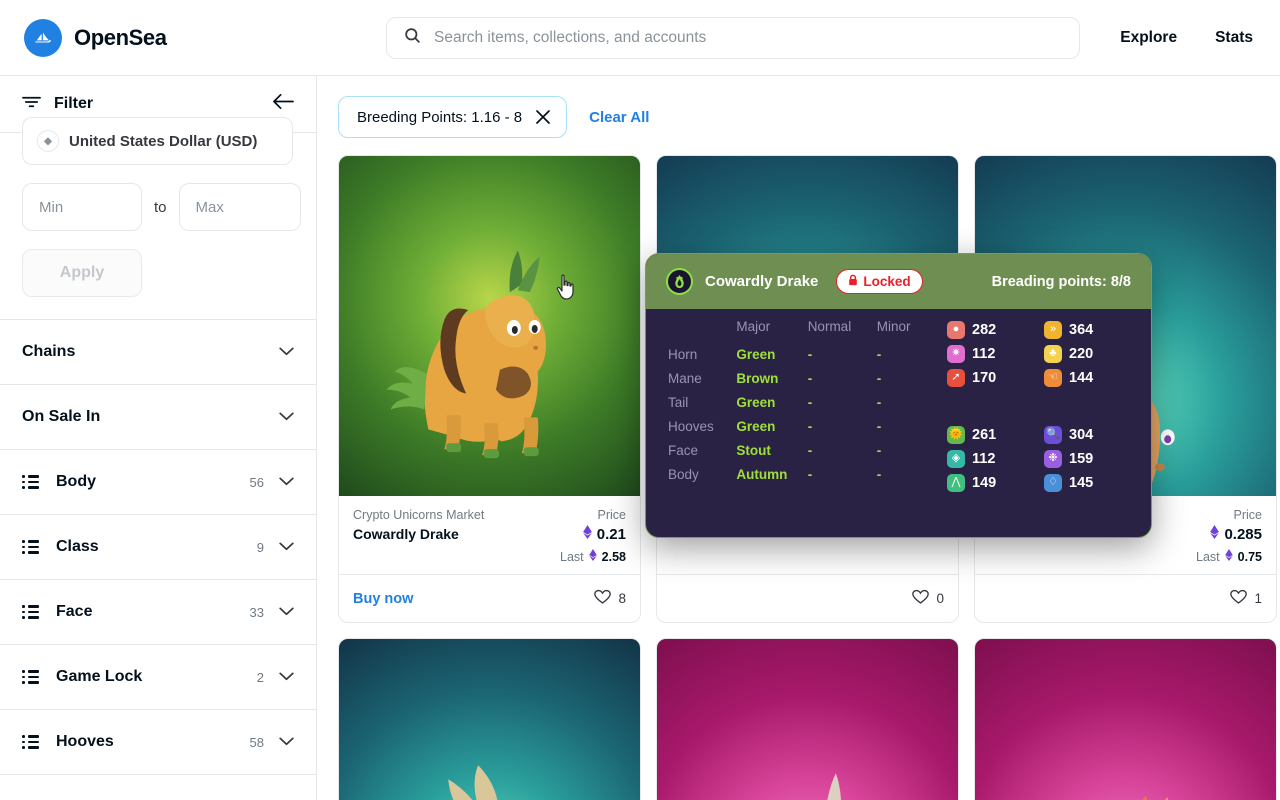 The height and width of the screenshot is (800, 1280). What do you see at coordinates (593, 534) in the screenshot?
I see `price-value-row: 0.21` at bounding box center [593, 534].